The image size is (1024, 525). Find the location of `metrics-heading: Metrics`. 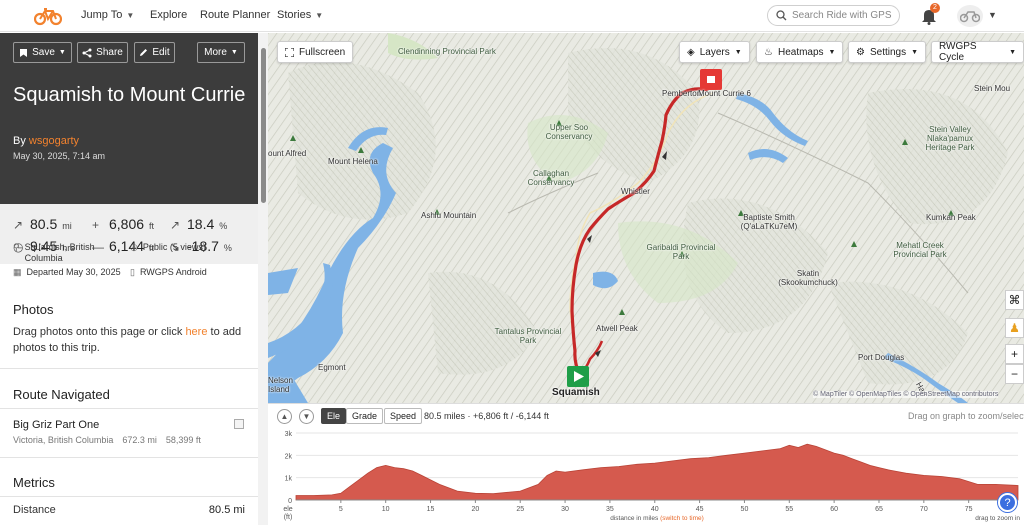

metrics-heading: Metrics is located at coordinates (34, 482).